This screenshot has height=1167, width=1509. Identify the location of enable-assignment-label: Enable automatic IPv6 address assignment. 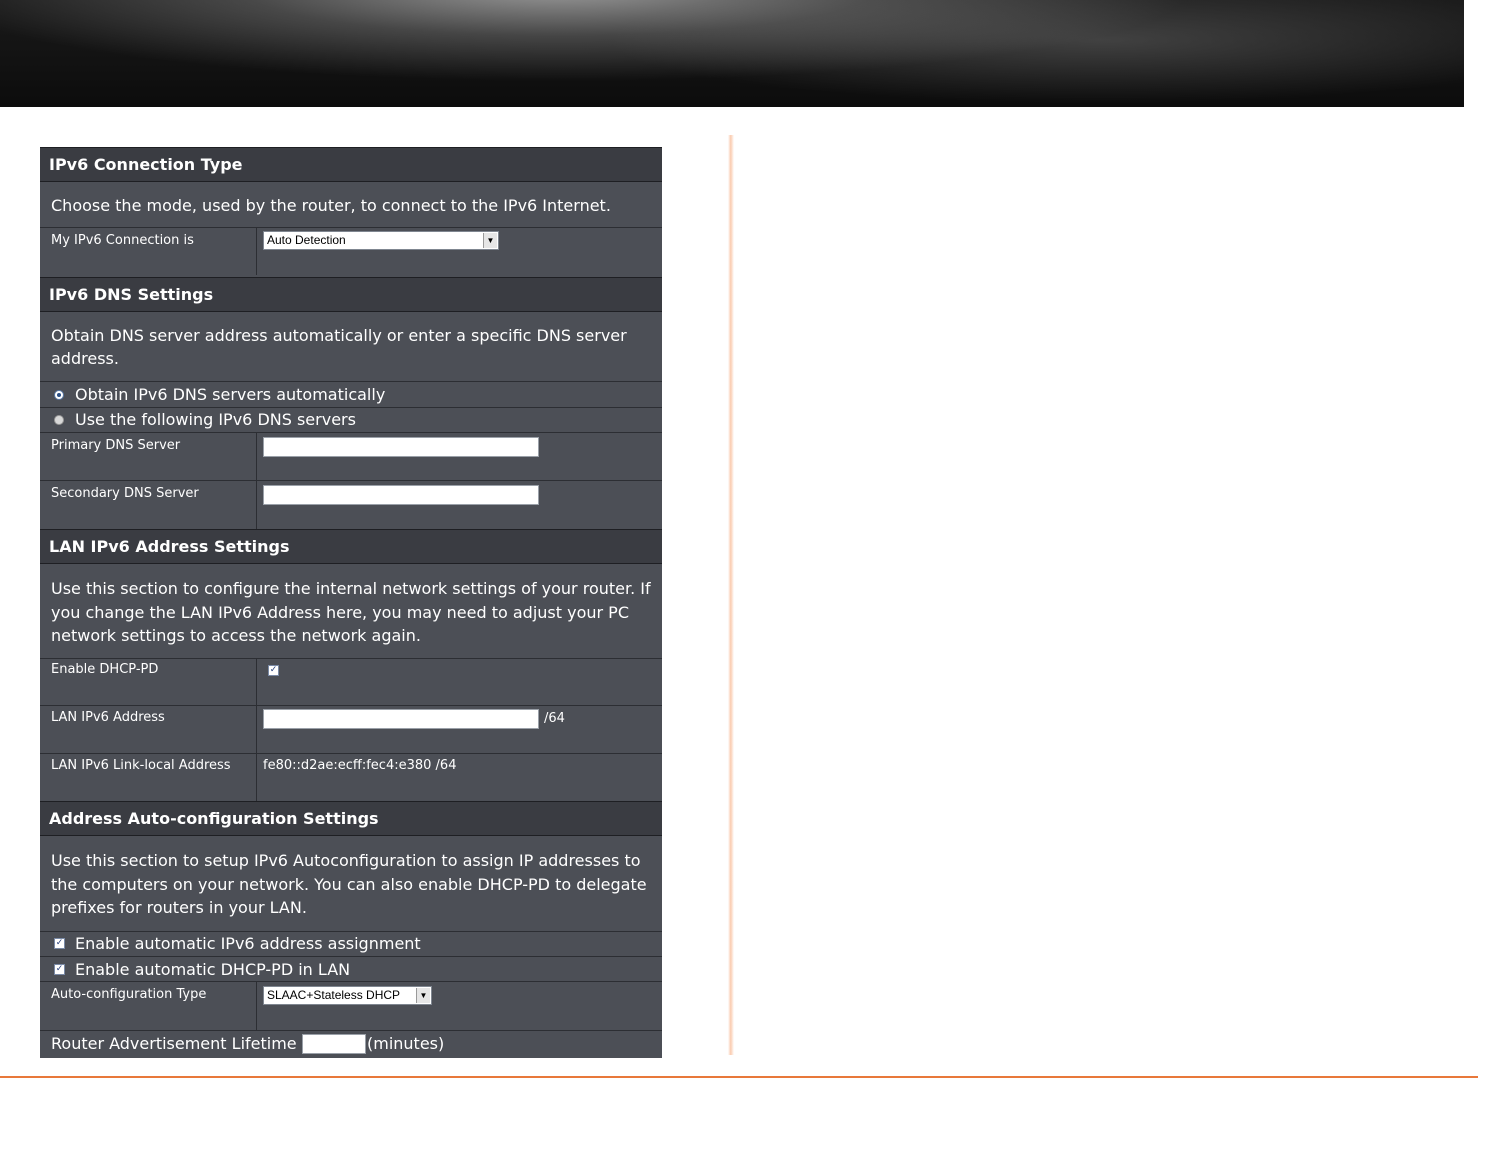
(248, 943).